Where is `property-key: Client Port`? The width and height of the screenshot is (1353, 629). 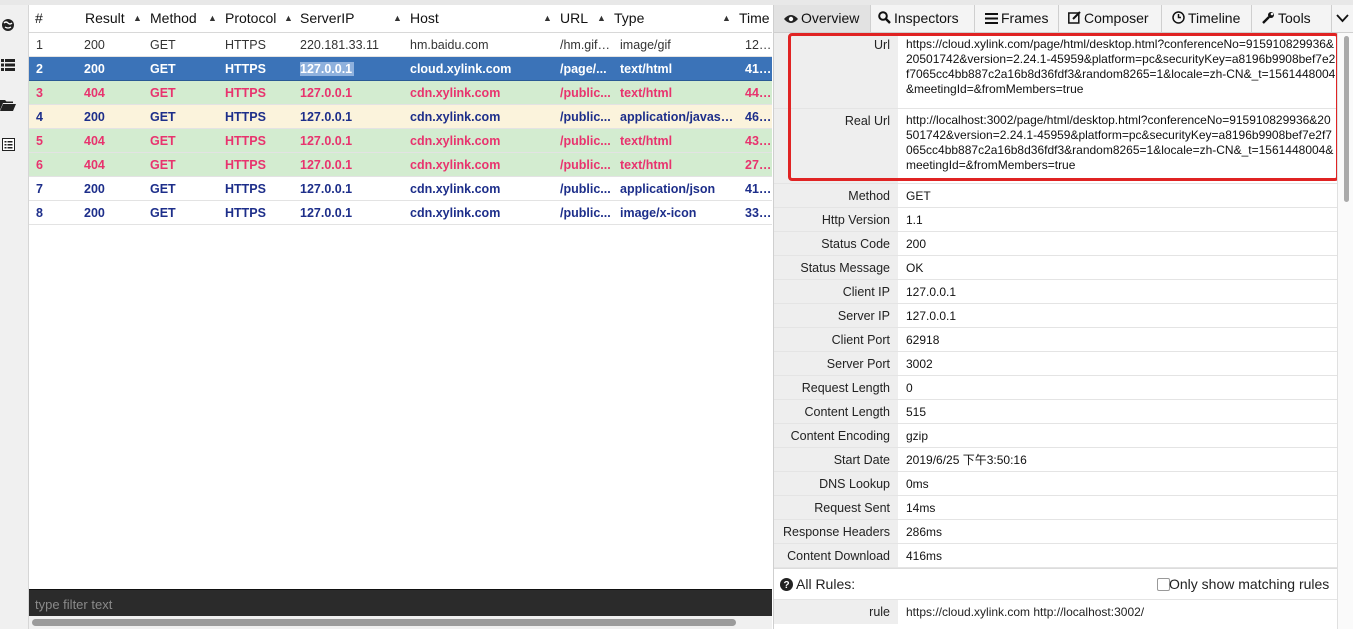
property-key: Client Port is located at coordinates (836, 339).